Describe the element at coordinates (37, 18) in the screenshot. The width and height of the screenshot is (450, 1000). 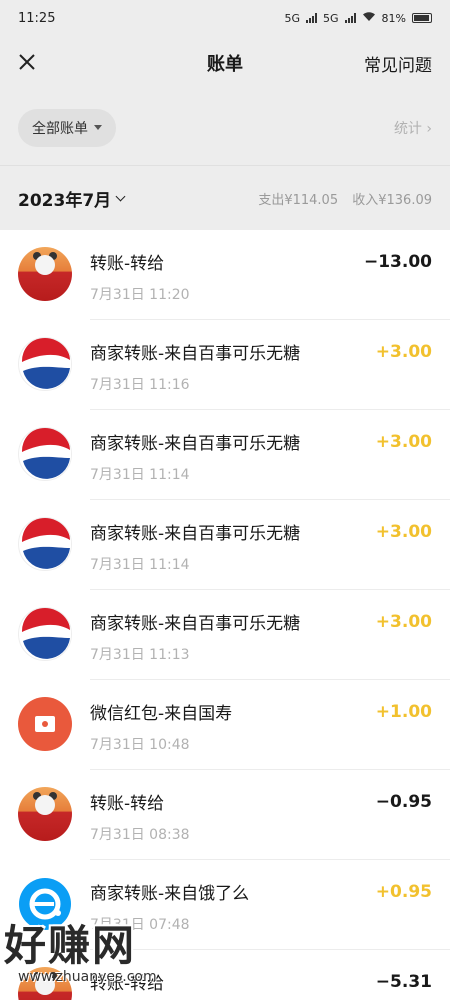
I see `status-time: 11:25` at that location.